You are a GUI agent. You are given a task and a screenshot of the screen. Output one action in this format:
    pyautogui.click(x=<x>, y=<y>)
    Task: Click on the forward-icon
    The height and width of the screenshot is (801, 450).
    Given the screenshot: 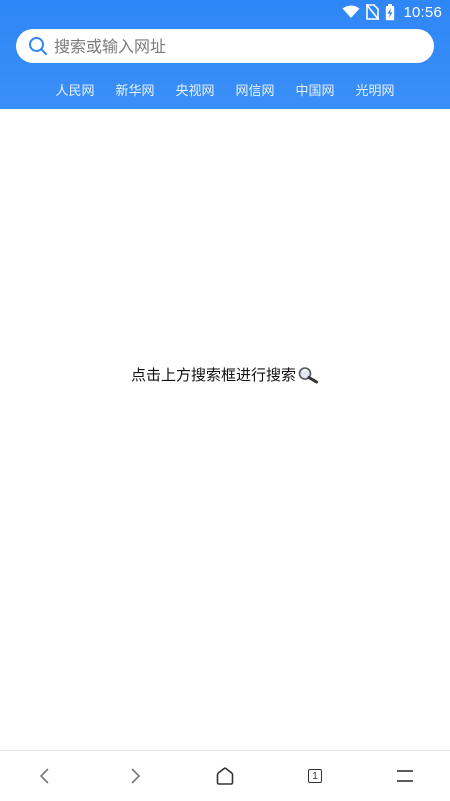 What is the action you would take?
    pyautogui.click(x=136, y=776)
    